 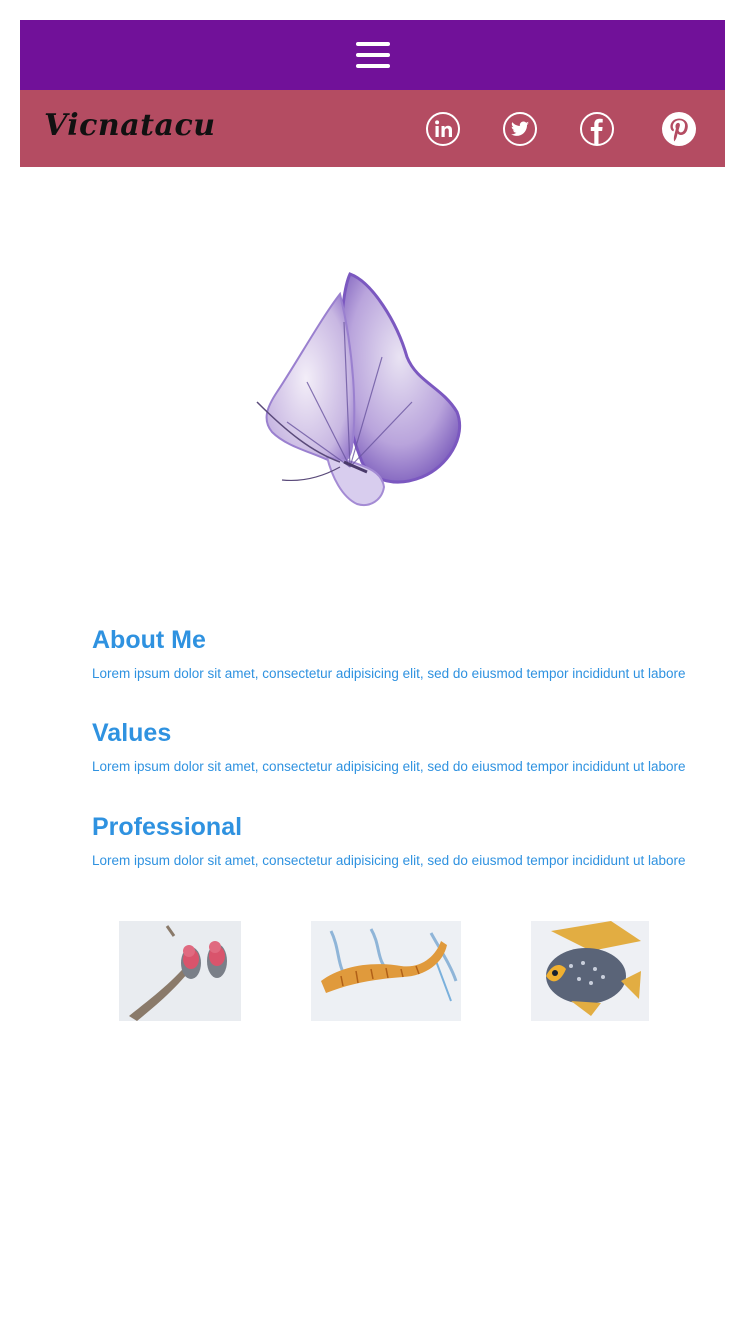 What do you see at coordinates (590, 971) in the screenshot?
I see `fish-drawing-thumbnail` at bounding box center [590, 971].